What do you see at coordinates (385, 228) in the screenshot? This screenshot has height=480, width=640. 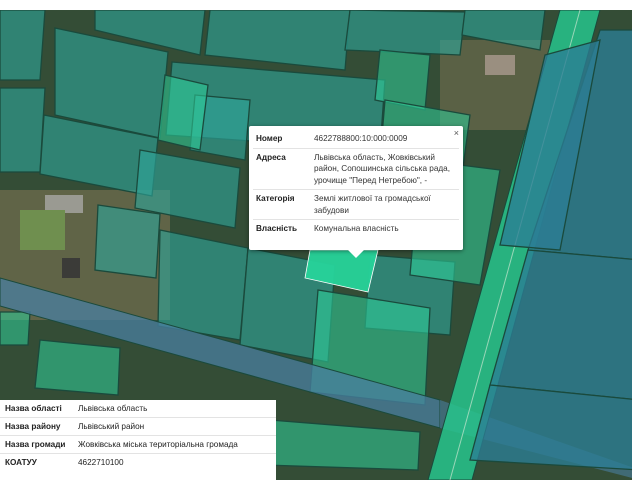 I see `ownership-value: Комунальна власність` at bounding box center [385, 228].